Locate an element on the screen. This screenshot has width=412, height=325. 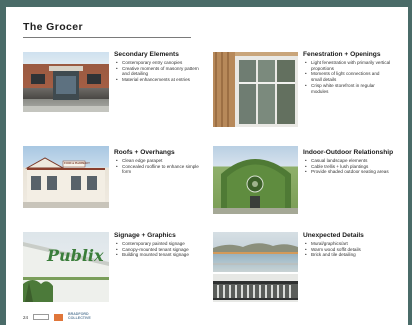
page-title: The Grocer is located at coordinates (53, 27).